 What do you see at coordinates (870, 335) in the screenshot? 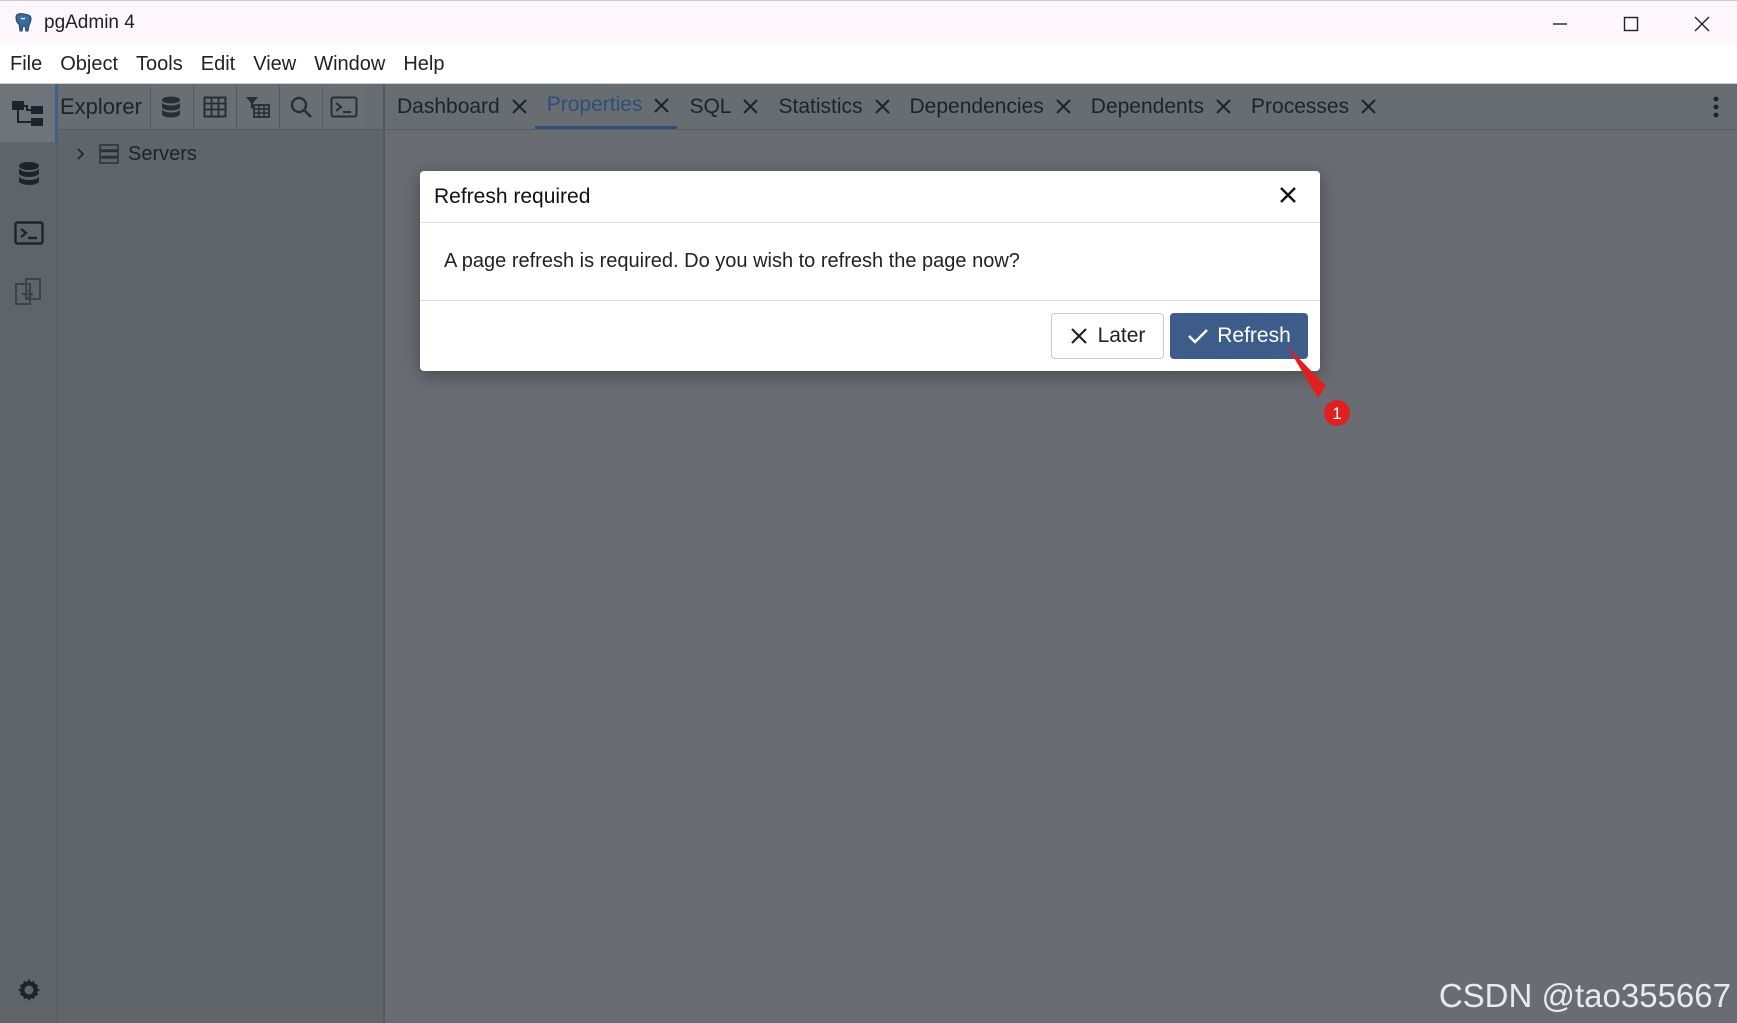
I see `dialog-footer: Later Refresh` at bounding box center [870, 335].